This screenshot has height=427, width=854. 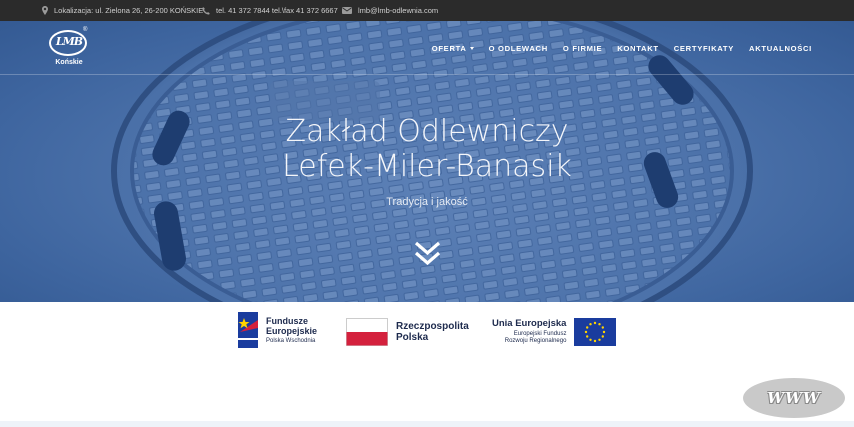 I want to click on hero-tagline: Tradycja i jakość, so click(x=427, y=202).